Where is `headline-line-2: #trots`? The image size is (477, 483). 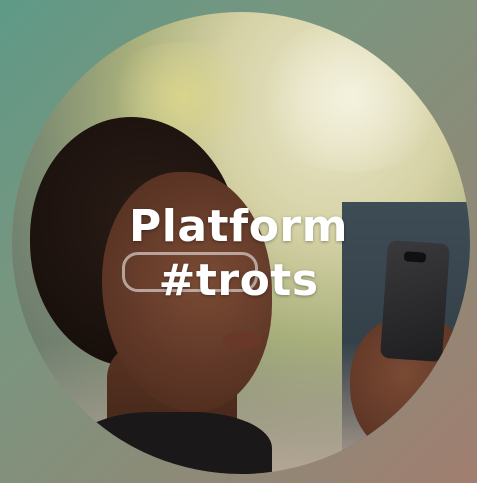
headline-line-2: #trots is located at coordinates (238, 280).